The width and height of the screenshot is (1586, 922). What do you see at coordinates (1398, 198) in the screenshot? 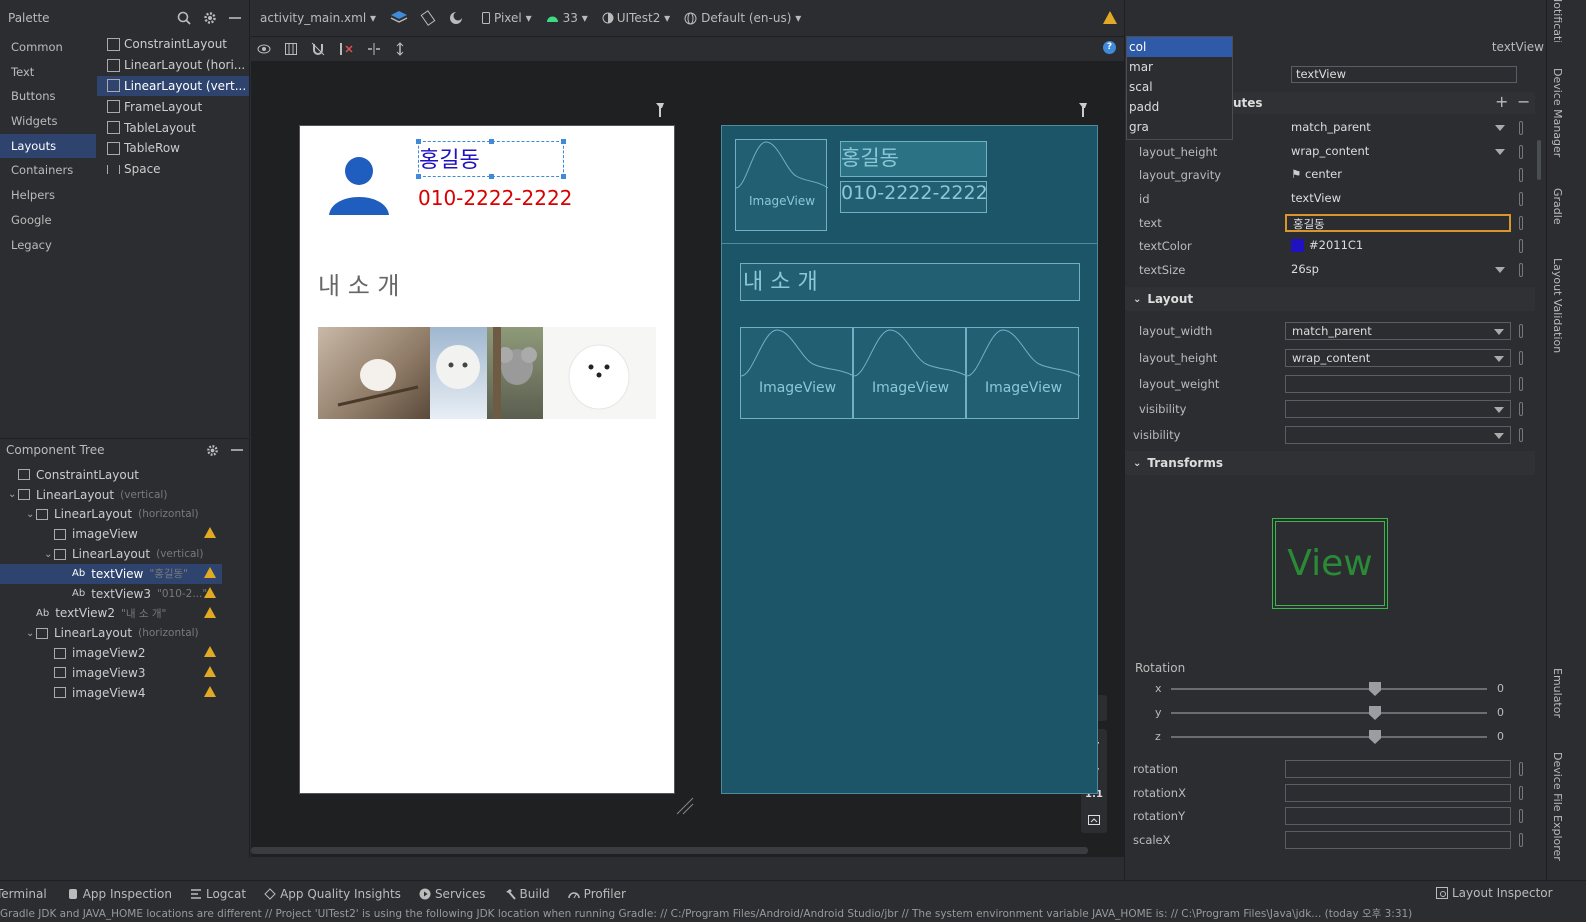
I see `attribute-value-field: textView` at bounding box center [1398, 198].